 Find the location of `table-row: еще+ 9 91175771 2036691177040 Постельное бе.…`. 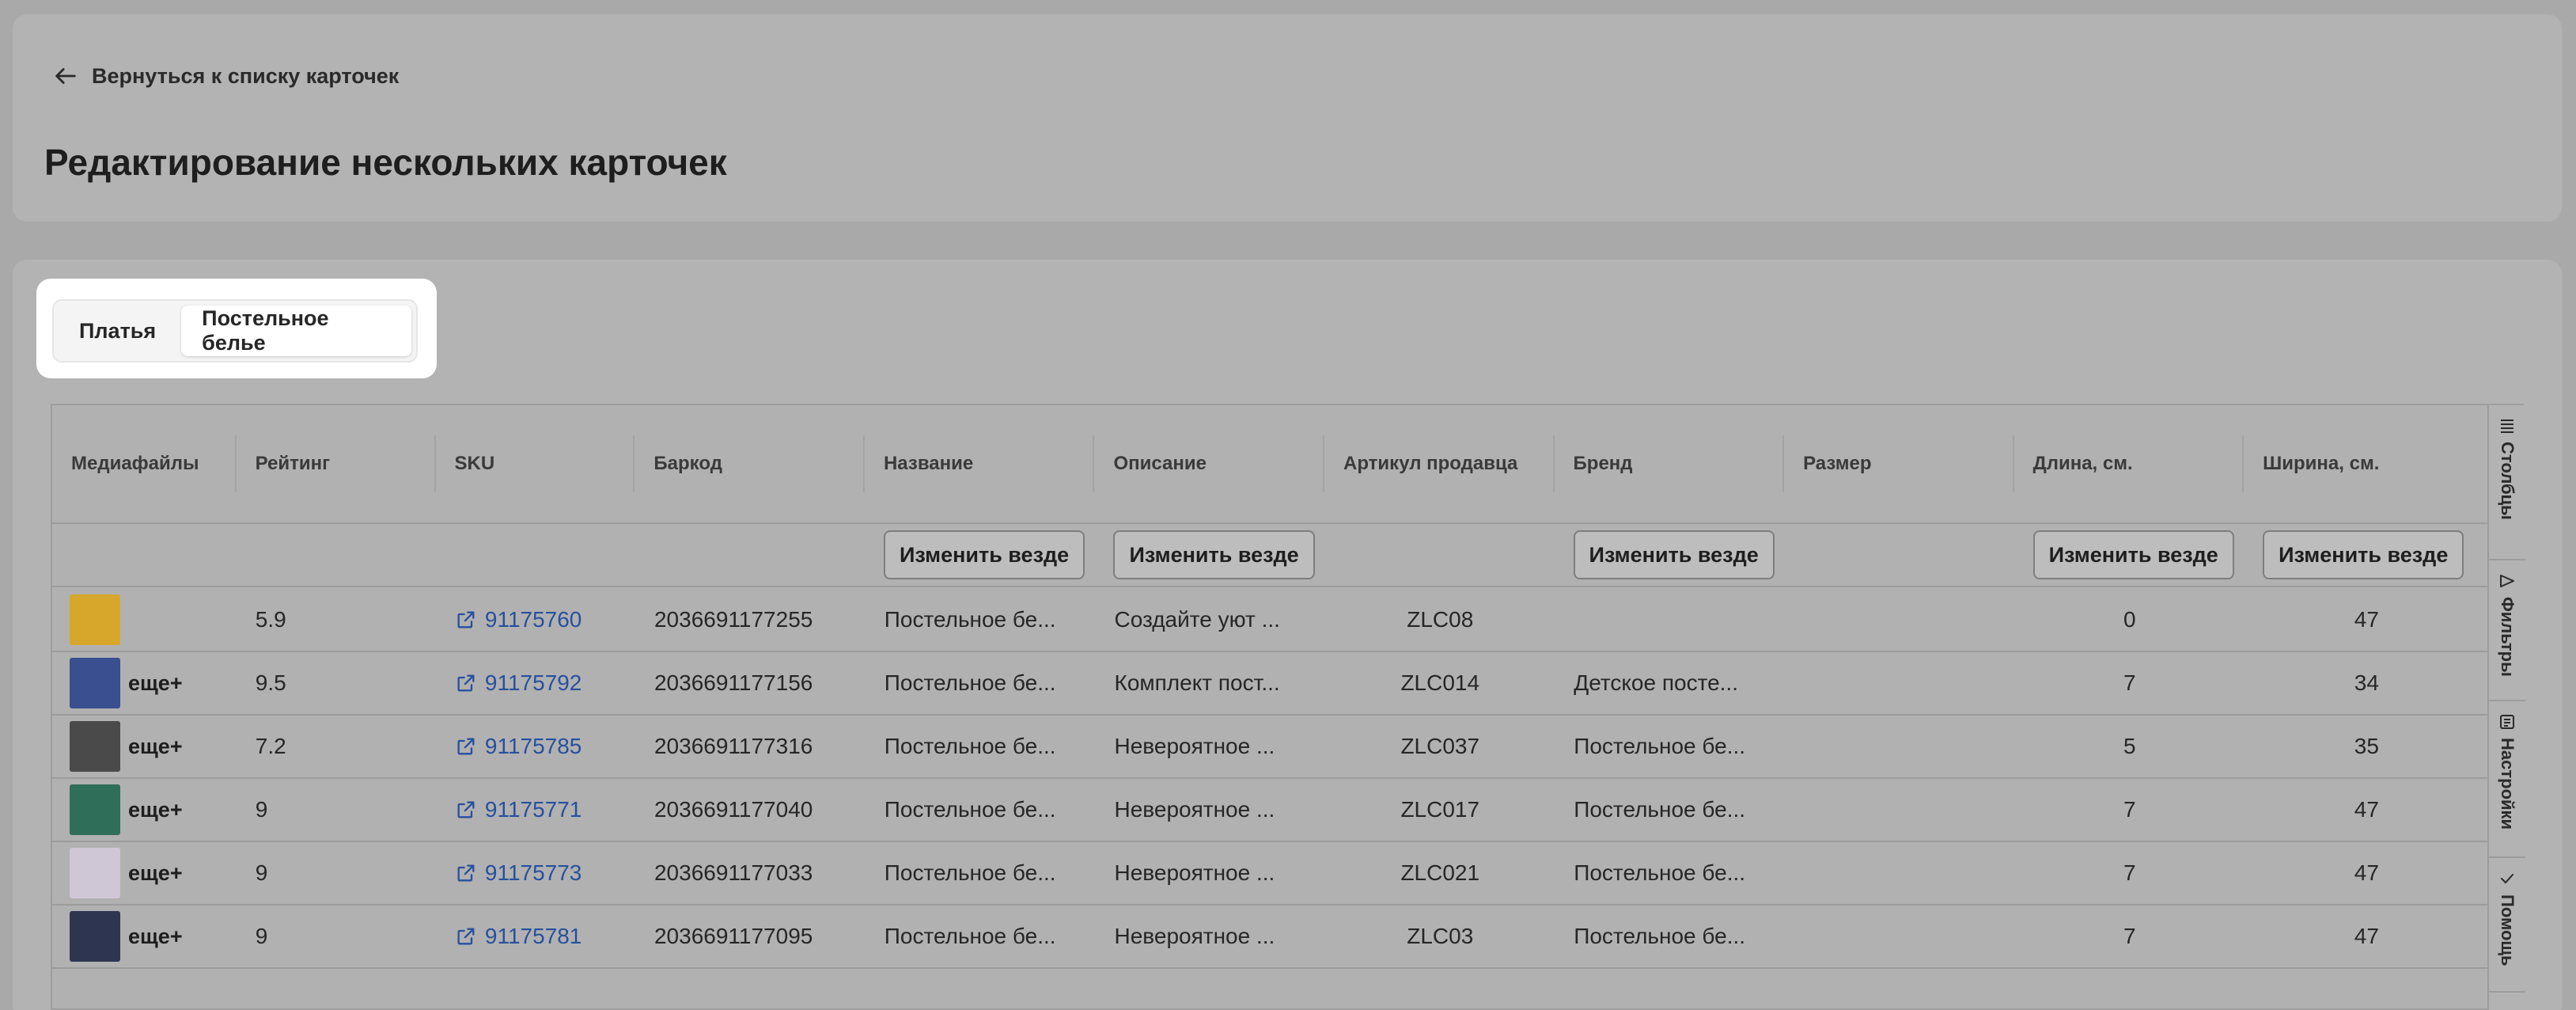

table-row: еще+ 9 91175771 2036691177040 Постельное бе.… is located at coordinates (1270, 810).